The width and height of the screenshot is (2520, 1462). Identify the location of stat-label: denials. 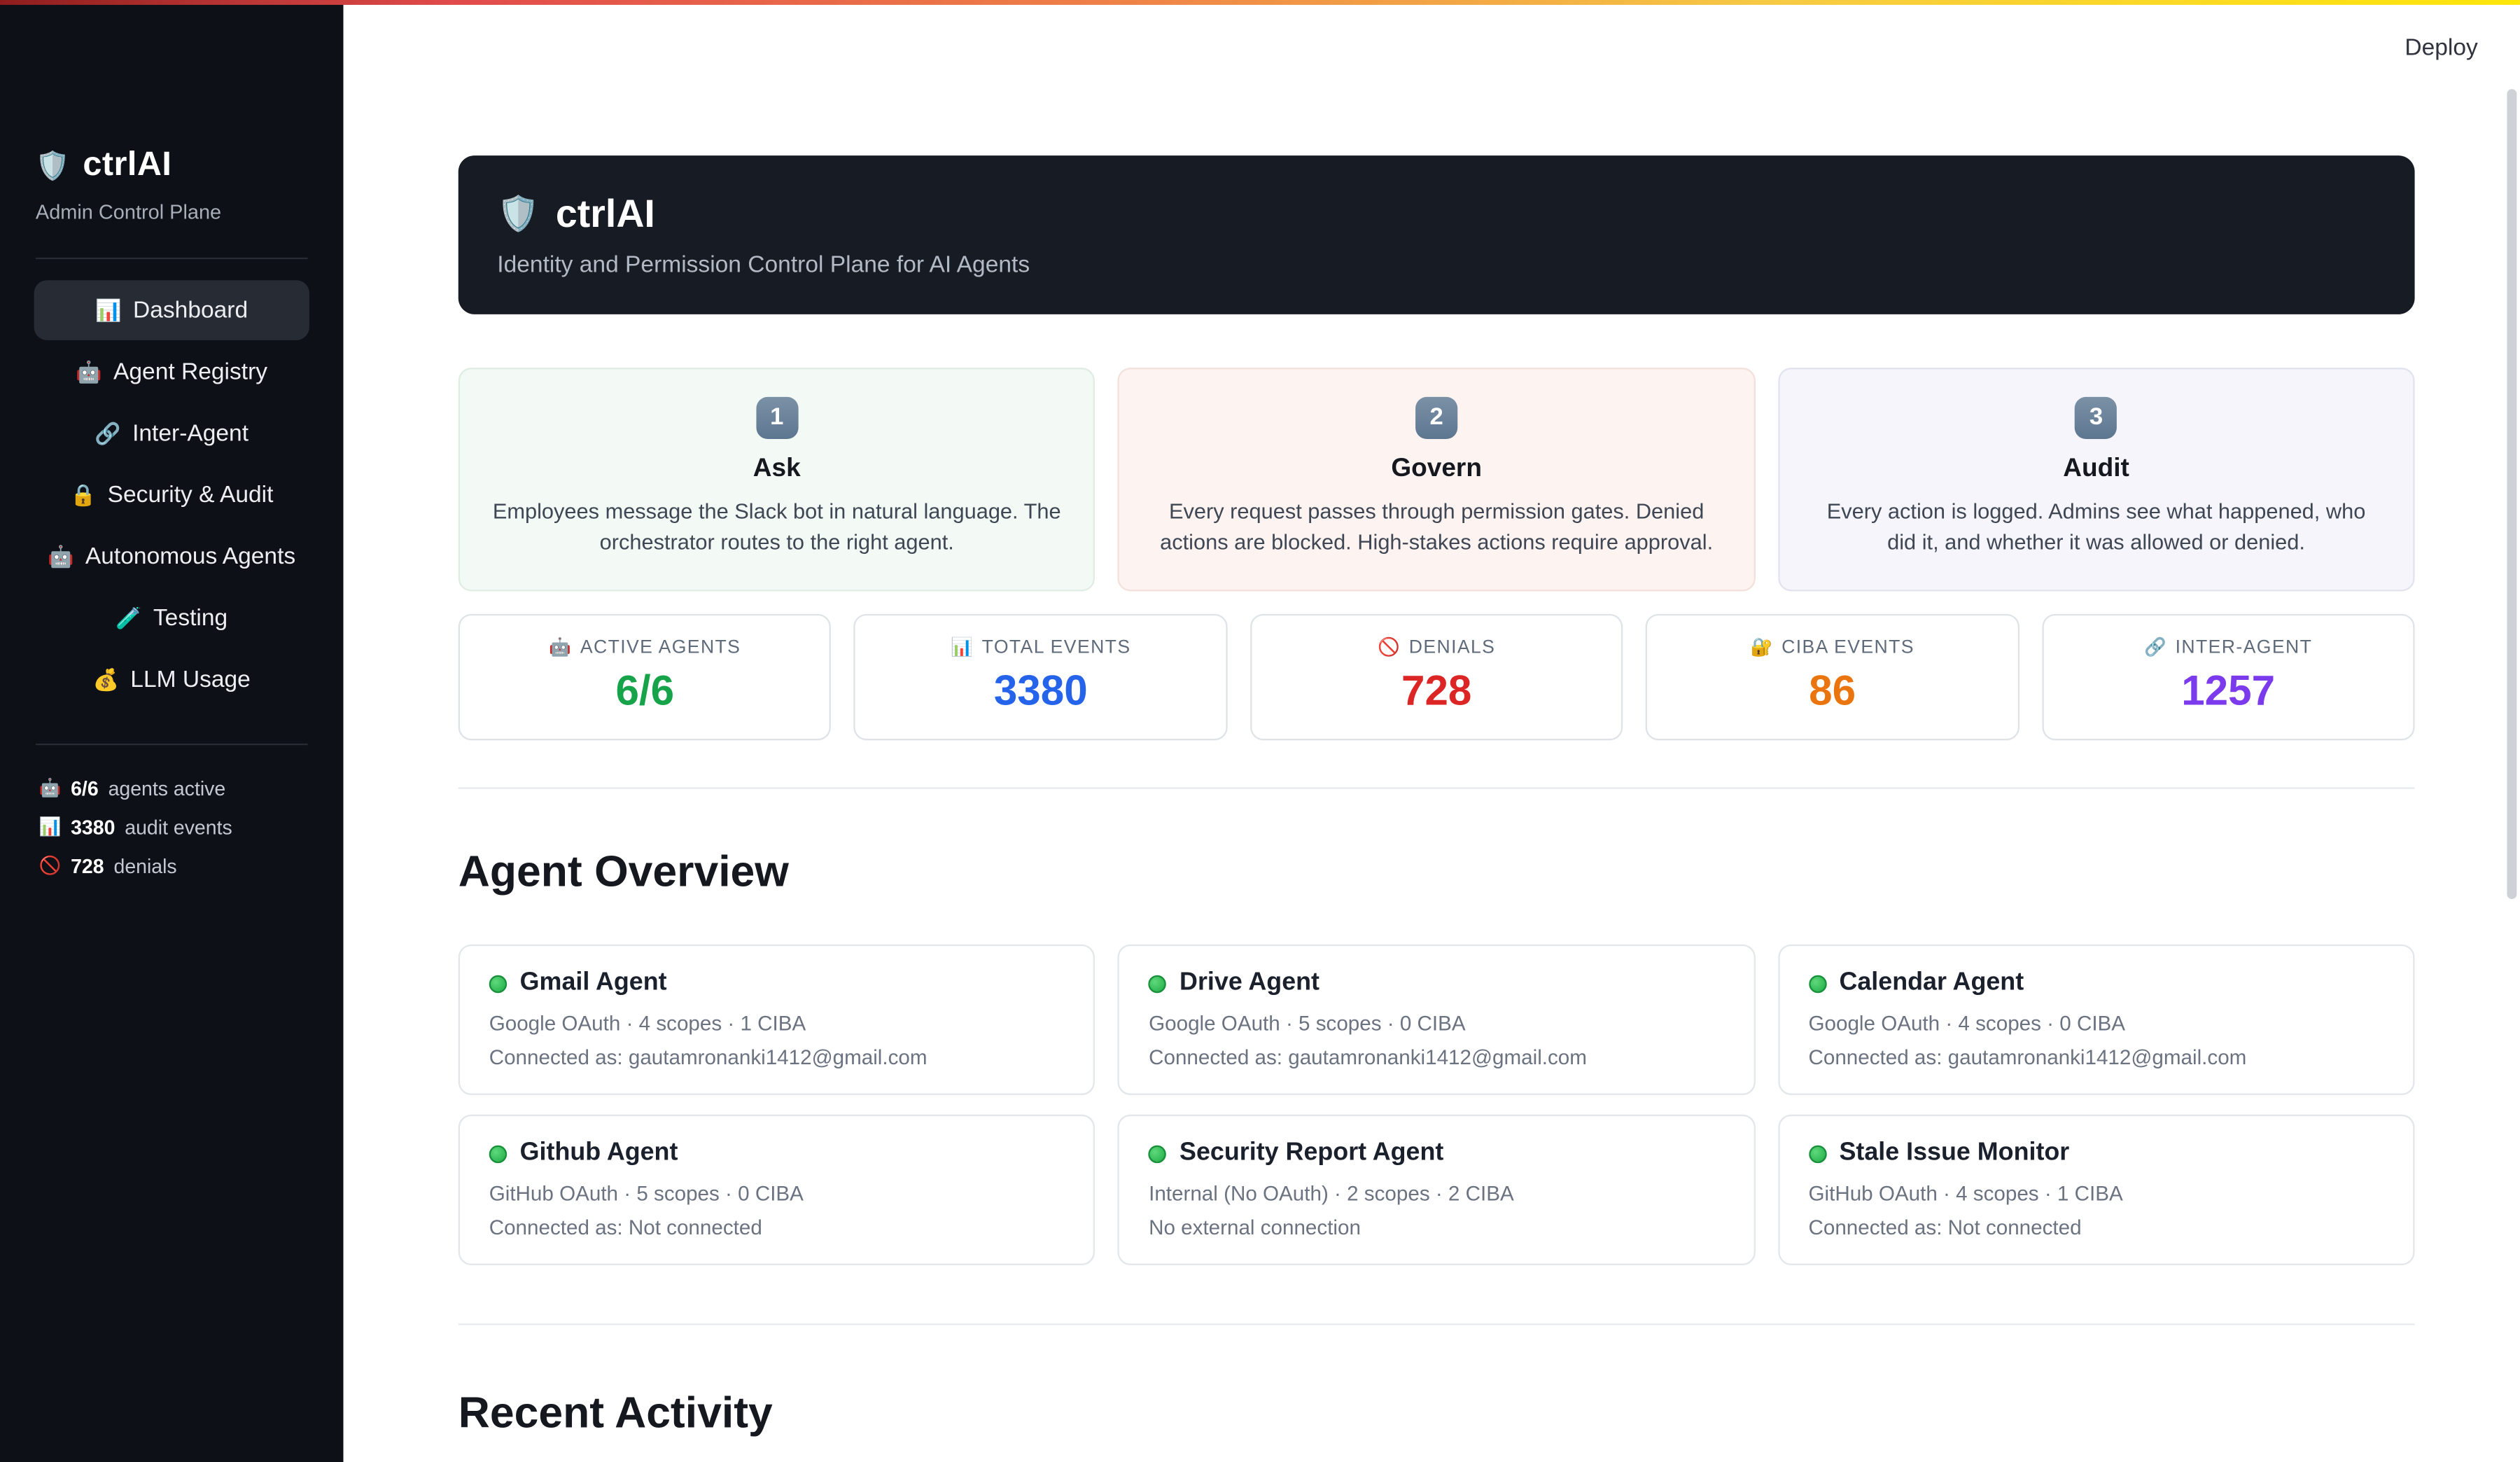
(145, 866).